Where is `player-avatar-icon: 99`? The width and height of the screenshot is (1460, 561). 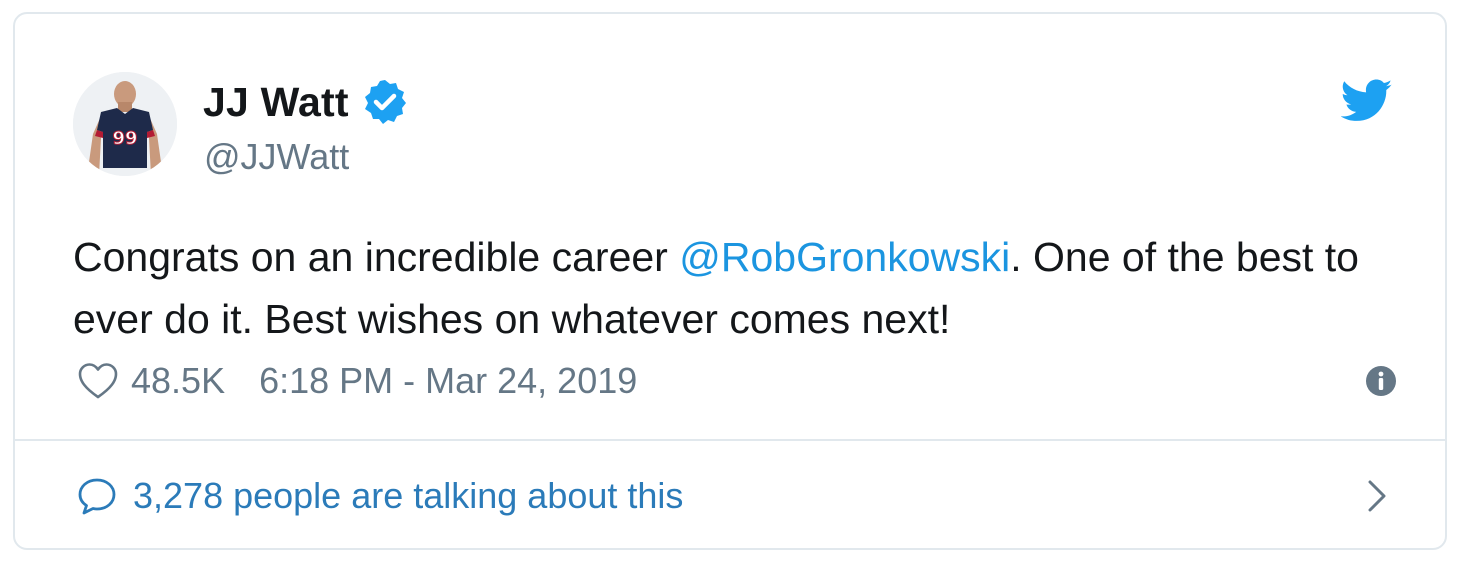
player-avatar-icon: 99 is located at coordinates (125, 124).